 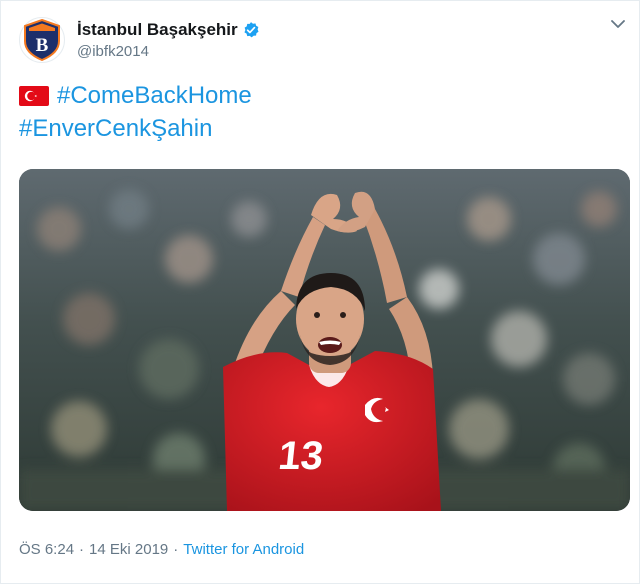 What do you see at coordinates (42, 45) in the screenshot?
I see `crest-letter: B` at bounding box center [42, 45].